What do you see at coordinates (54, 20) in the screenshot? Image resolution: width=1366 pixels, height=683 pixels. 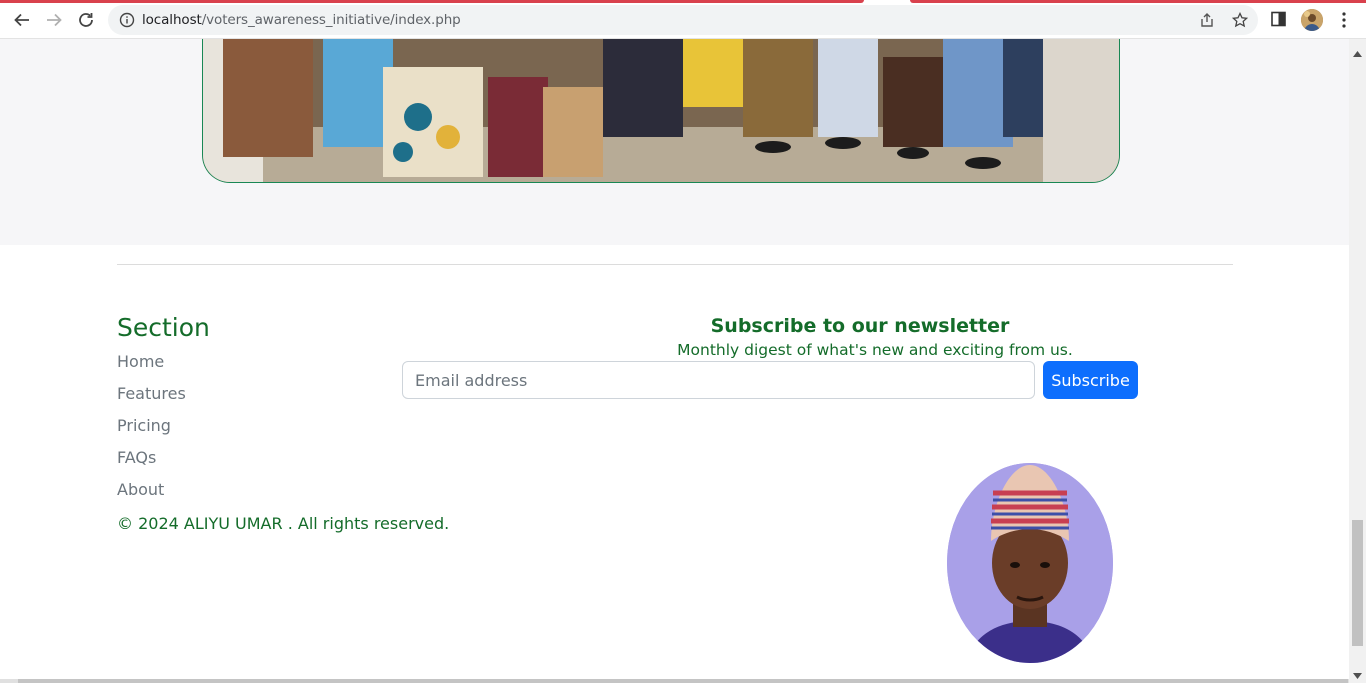 I see `forward-icon` at bounding box center [54, 20].